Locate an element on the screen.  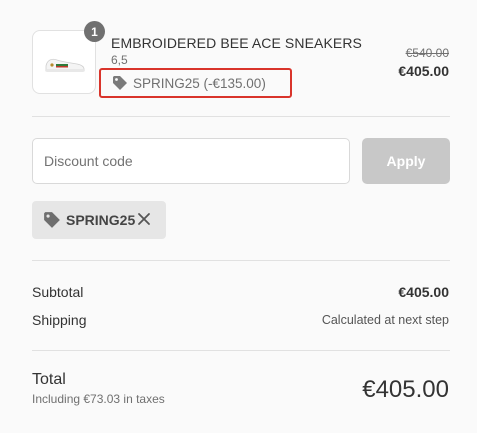
total-label: Total is located at coordinates (49, 379).